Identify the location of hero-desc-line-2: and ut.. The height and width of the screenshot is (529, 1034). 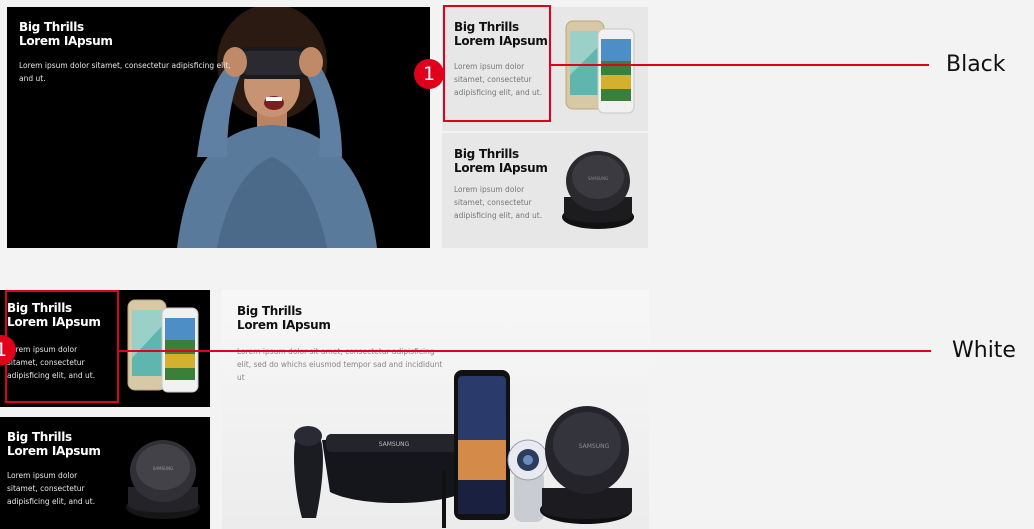
(32, 78).